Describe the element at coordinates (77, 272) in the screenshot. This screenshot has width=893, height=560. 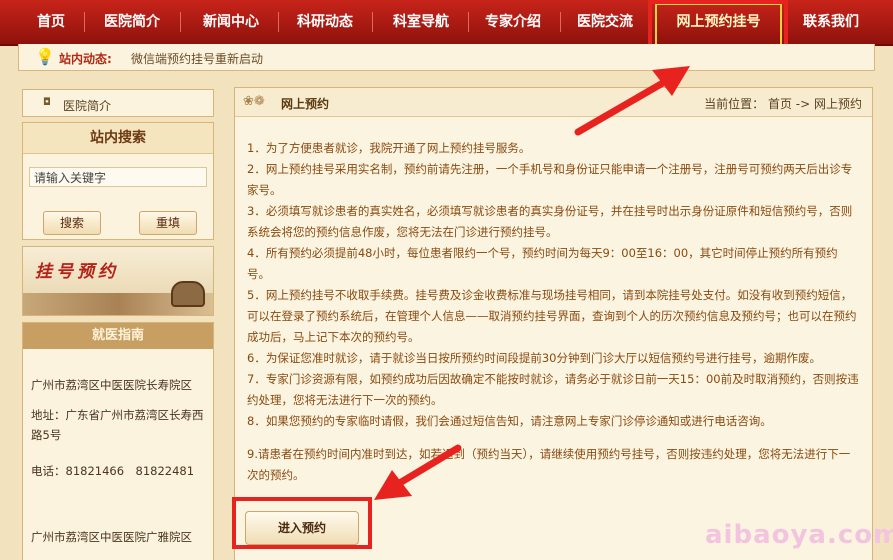
I see `banner-title: 挂号预约` at that location.